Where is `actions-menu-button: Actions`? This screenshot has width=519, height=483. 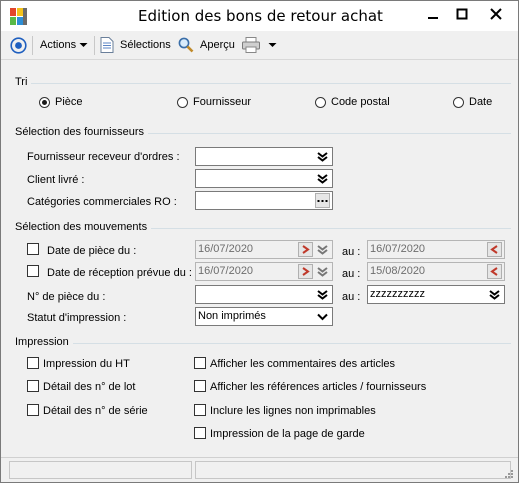 actions-menu-button: Actions is located at coordinates (64, 45).